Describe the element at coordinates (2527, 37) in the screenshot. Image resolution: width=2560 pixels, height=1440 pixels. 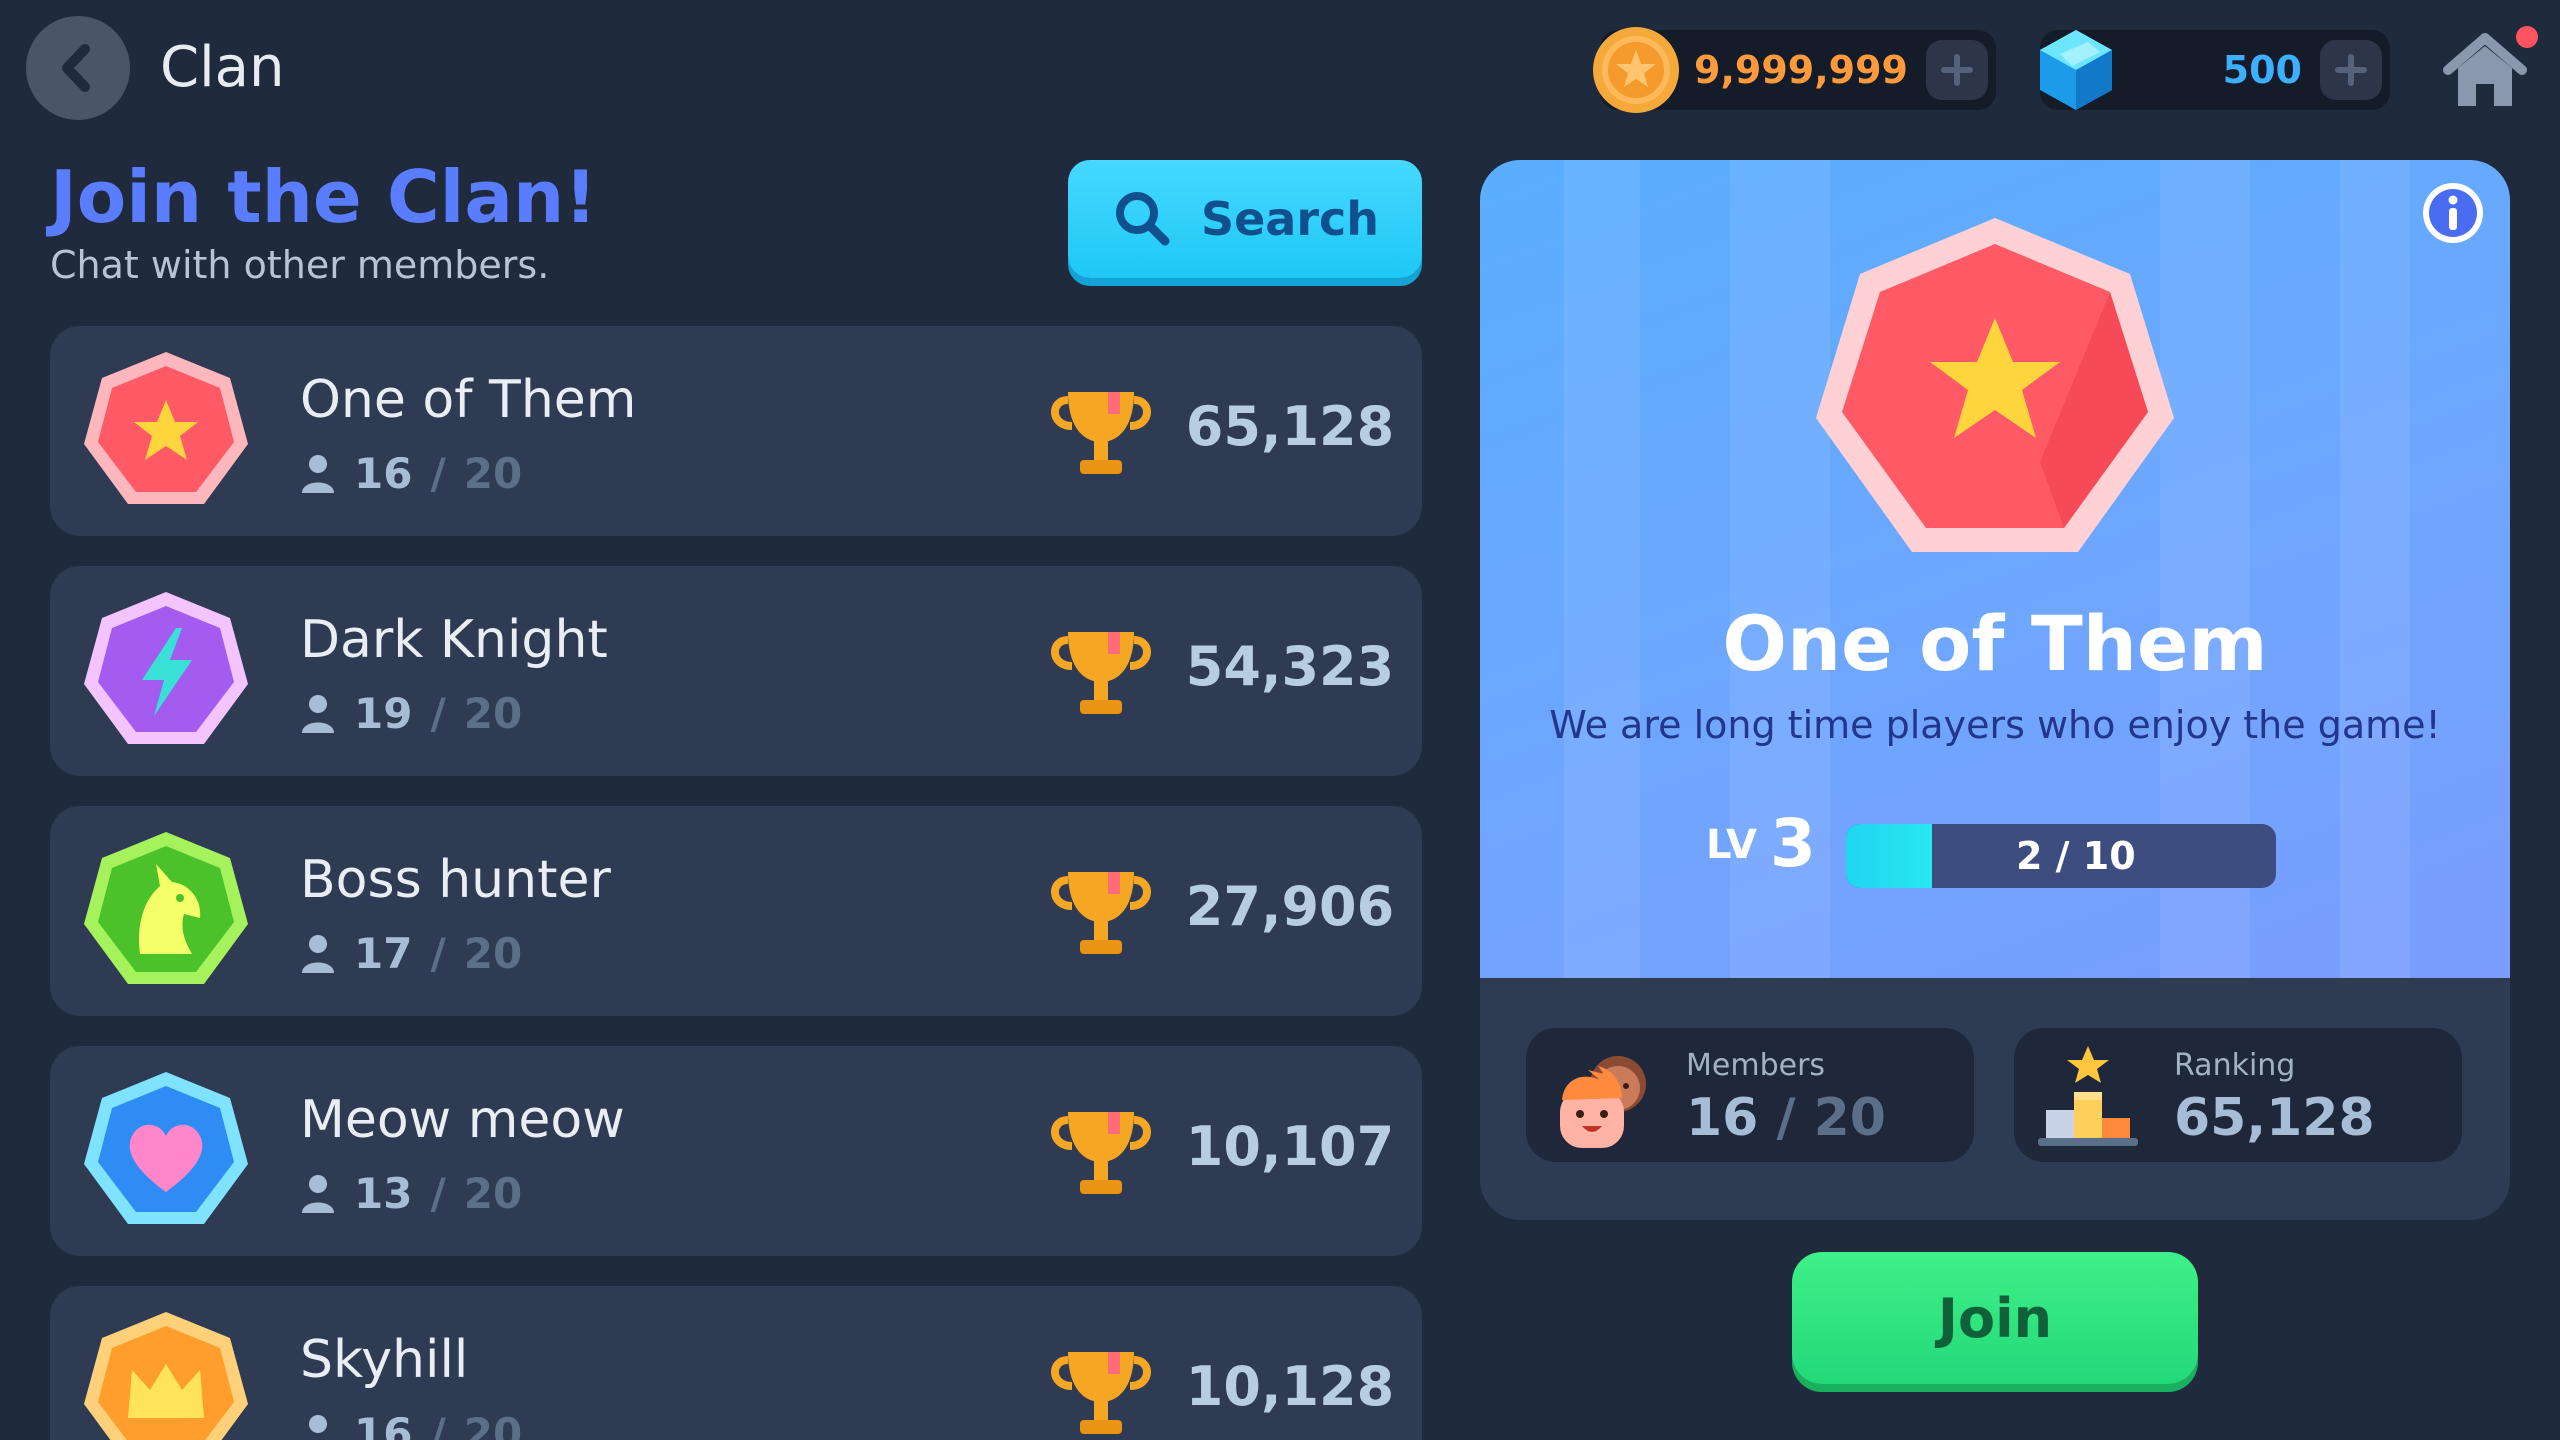
I see `notification-dot` at that location.